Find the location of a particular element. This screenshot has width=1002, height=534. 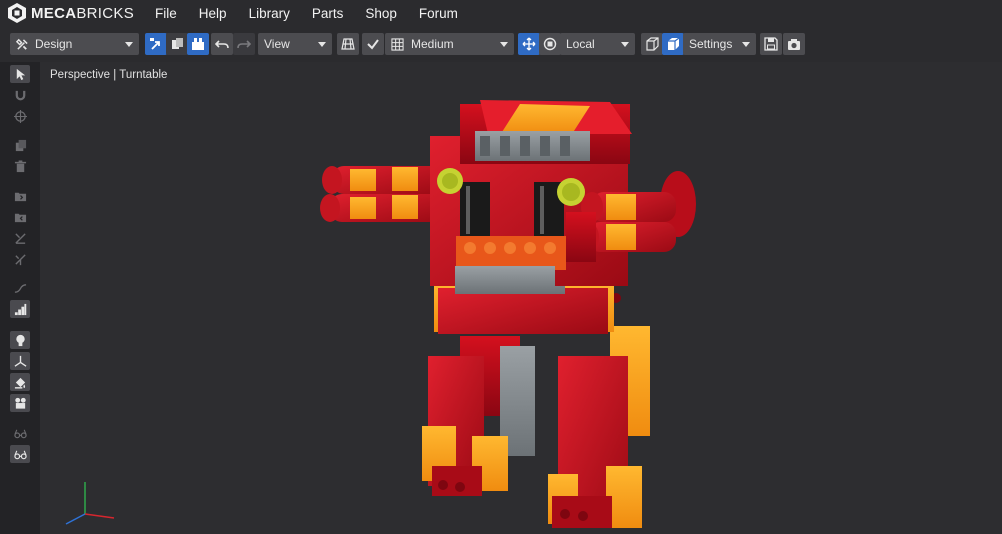

grid-icon is located at coordinates (397, 44).